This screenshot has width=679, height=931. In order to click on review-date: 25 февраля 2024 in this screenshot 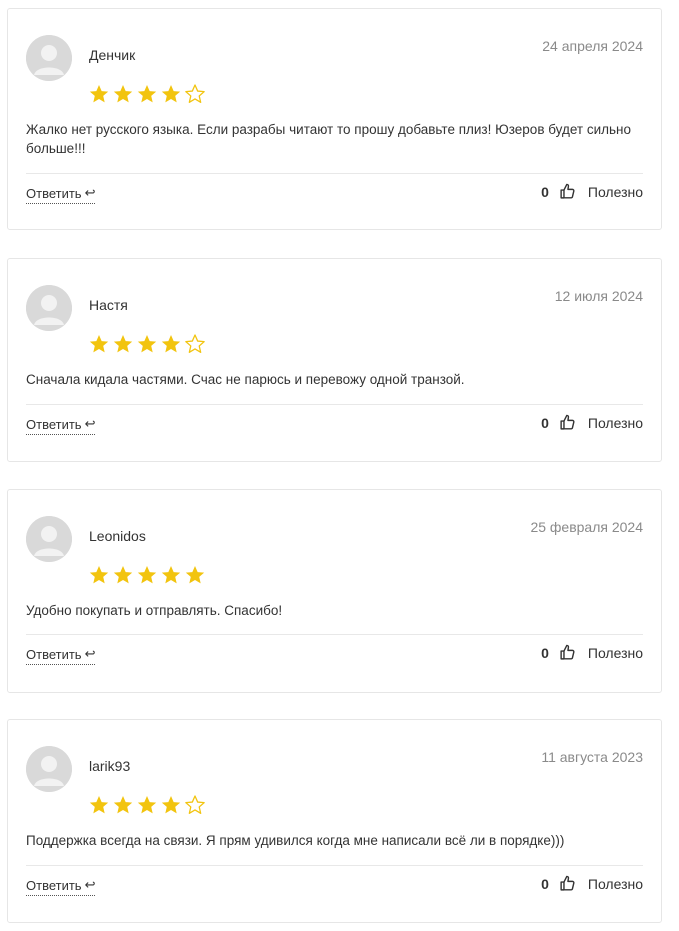, I will do `click(586, 527)`.